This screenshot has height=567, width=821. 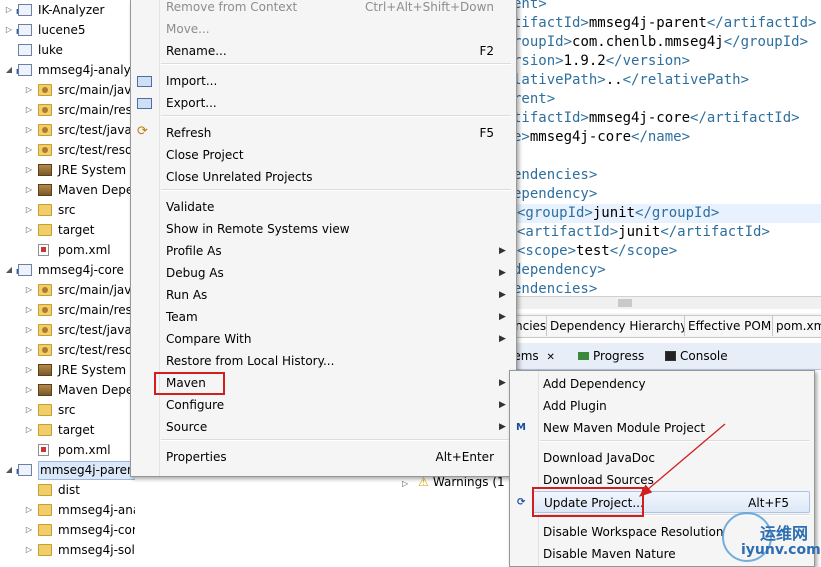 I want to click on watermark-logo: 运维网 iyunv.com, so click(x=771, y=537).